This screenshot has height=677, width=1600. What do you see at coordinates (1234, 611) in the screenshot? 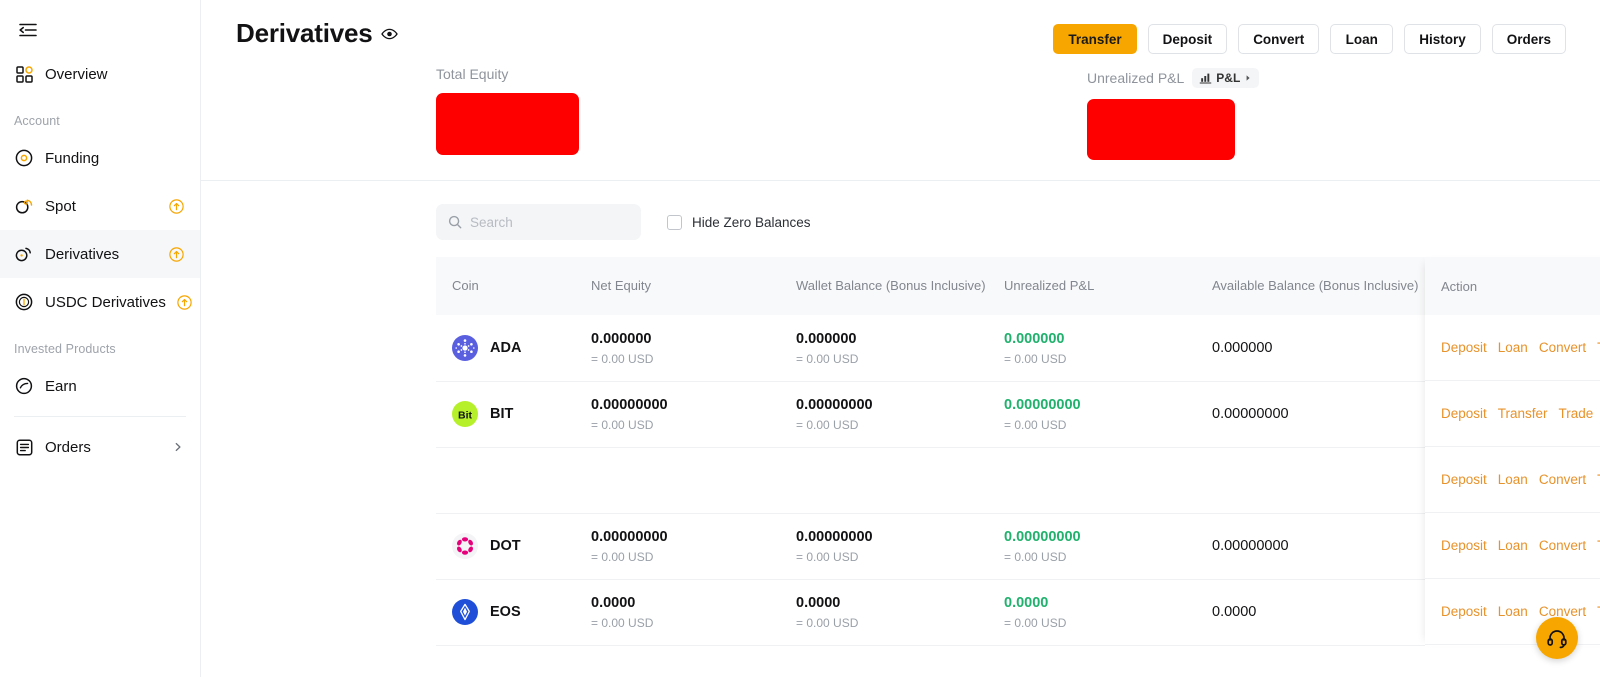
I see `available-balance-value: 0.0000` at bounding box center [1234, 611].